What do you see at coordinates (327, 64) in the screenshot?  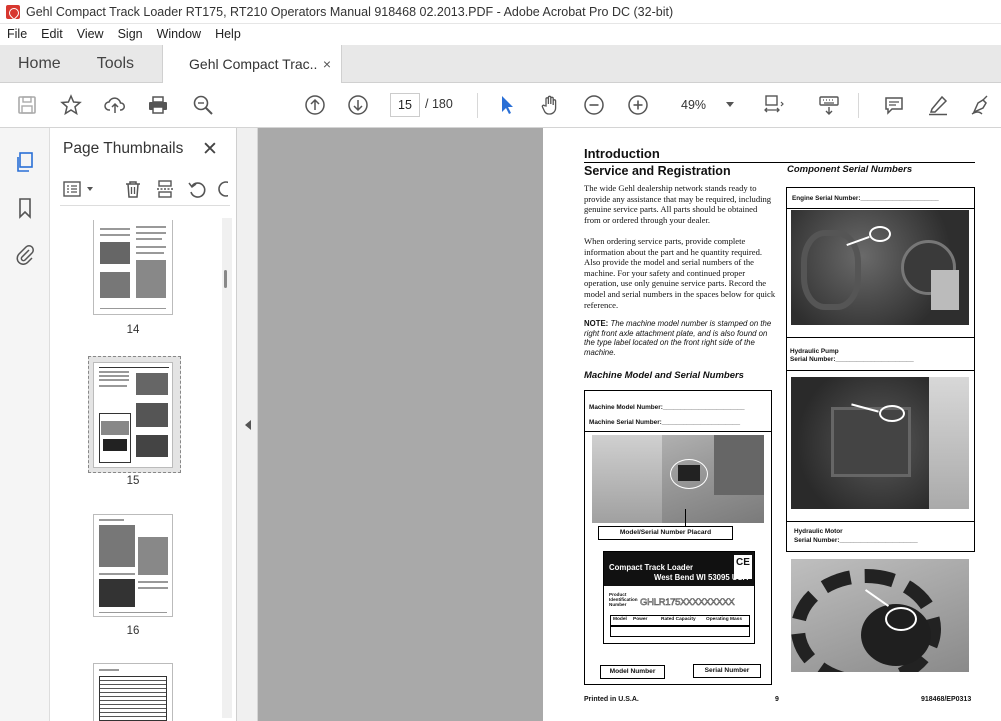 I see `close-tab-icon: ×` at bounding box center [327, 64].